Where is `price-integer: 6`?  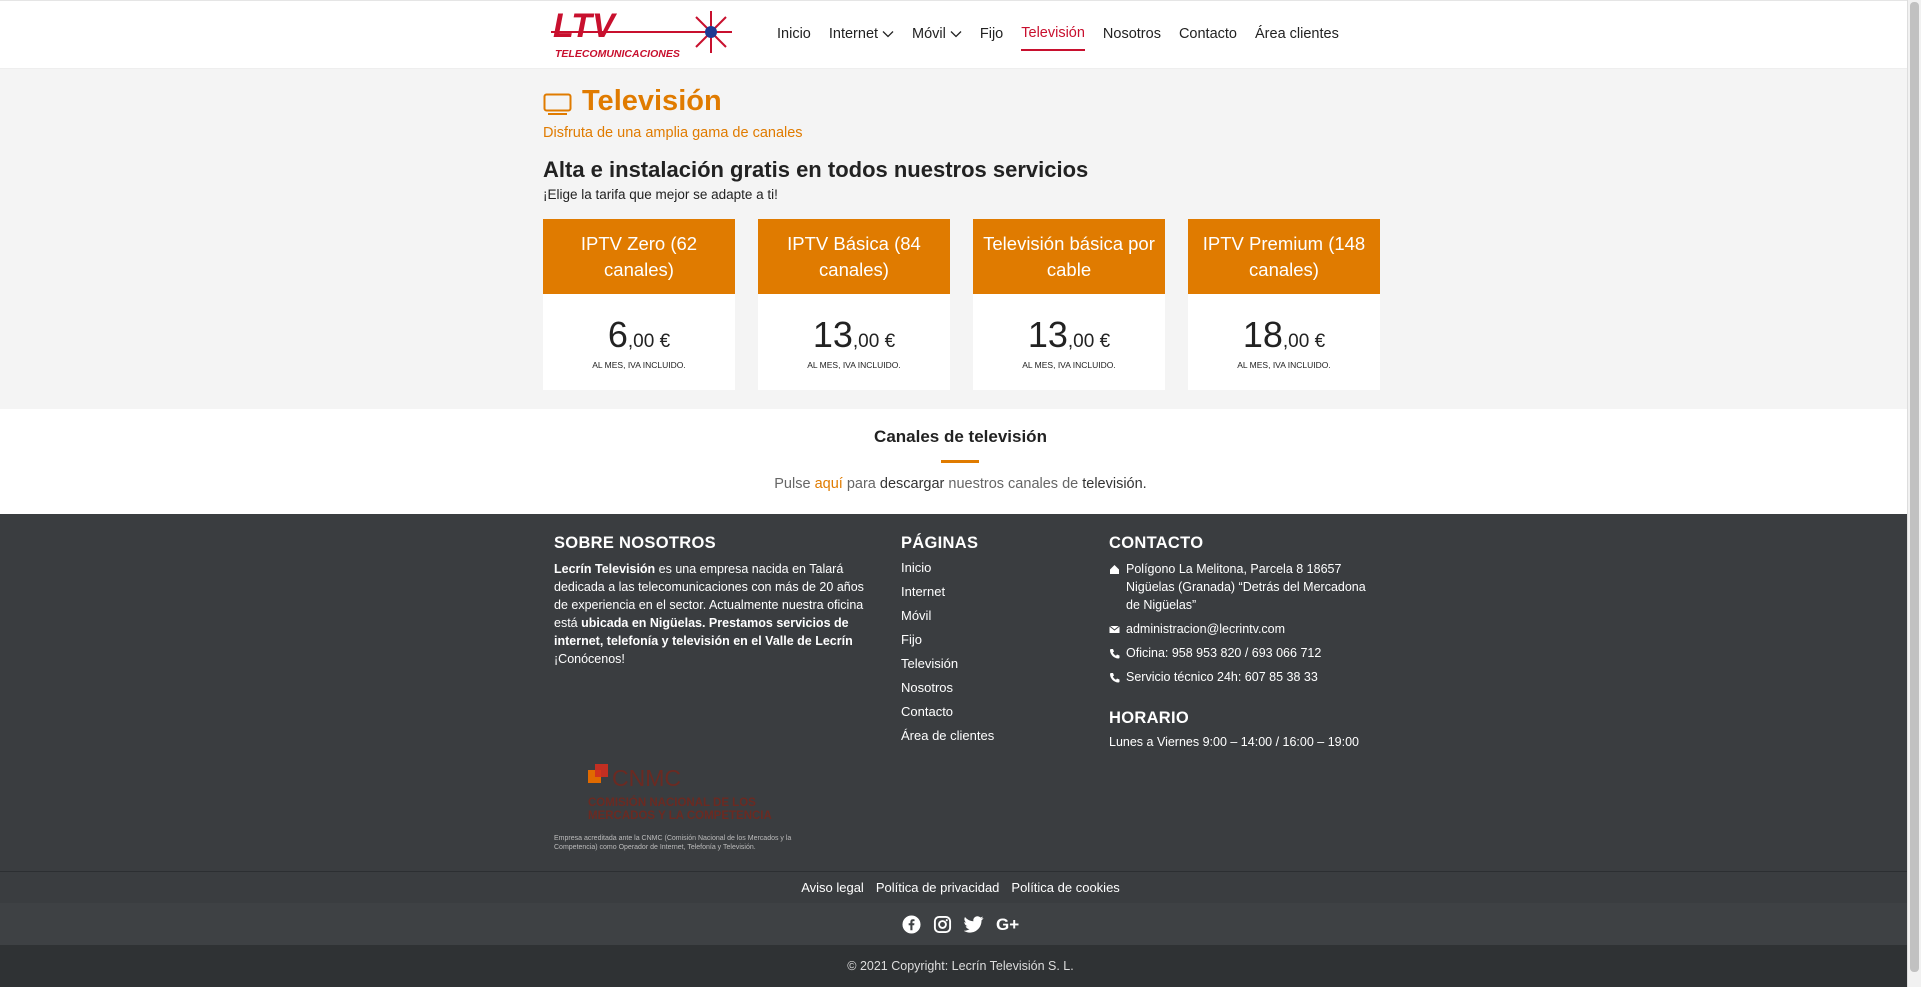 price-integer: 6 is located at coordinates (617, 334).